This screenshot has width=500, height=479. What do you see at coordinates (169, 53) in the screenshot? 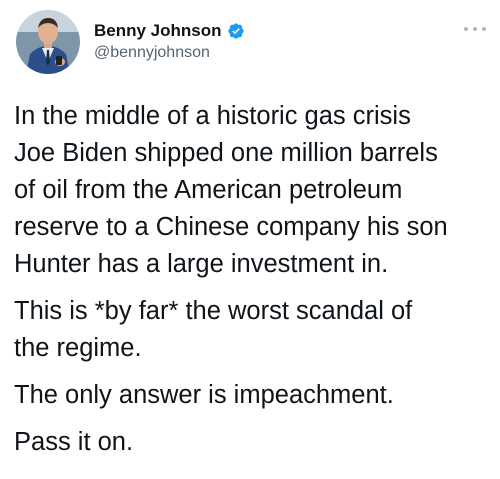
I see `author-handle: @bennyjohnson` at bounding box center [169, 53].